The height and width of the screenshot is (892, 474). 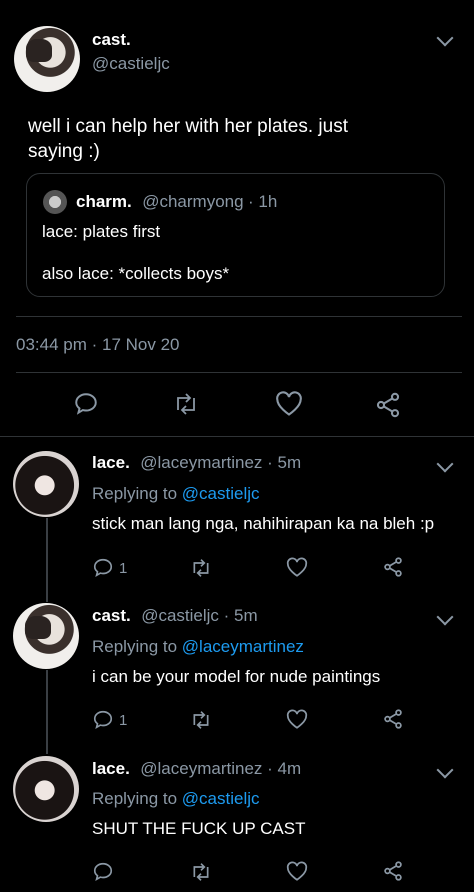 What do you see at coordinates (101, 231) in the screenshot?
I see `quote-line-1: lace: plates first` at bounding box center [101, 231].